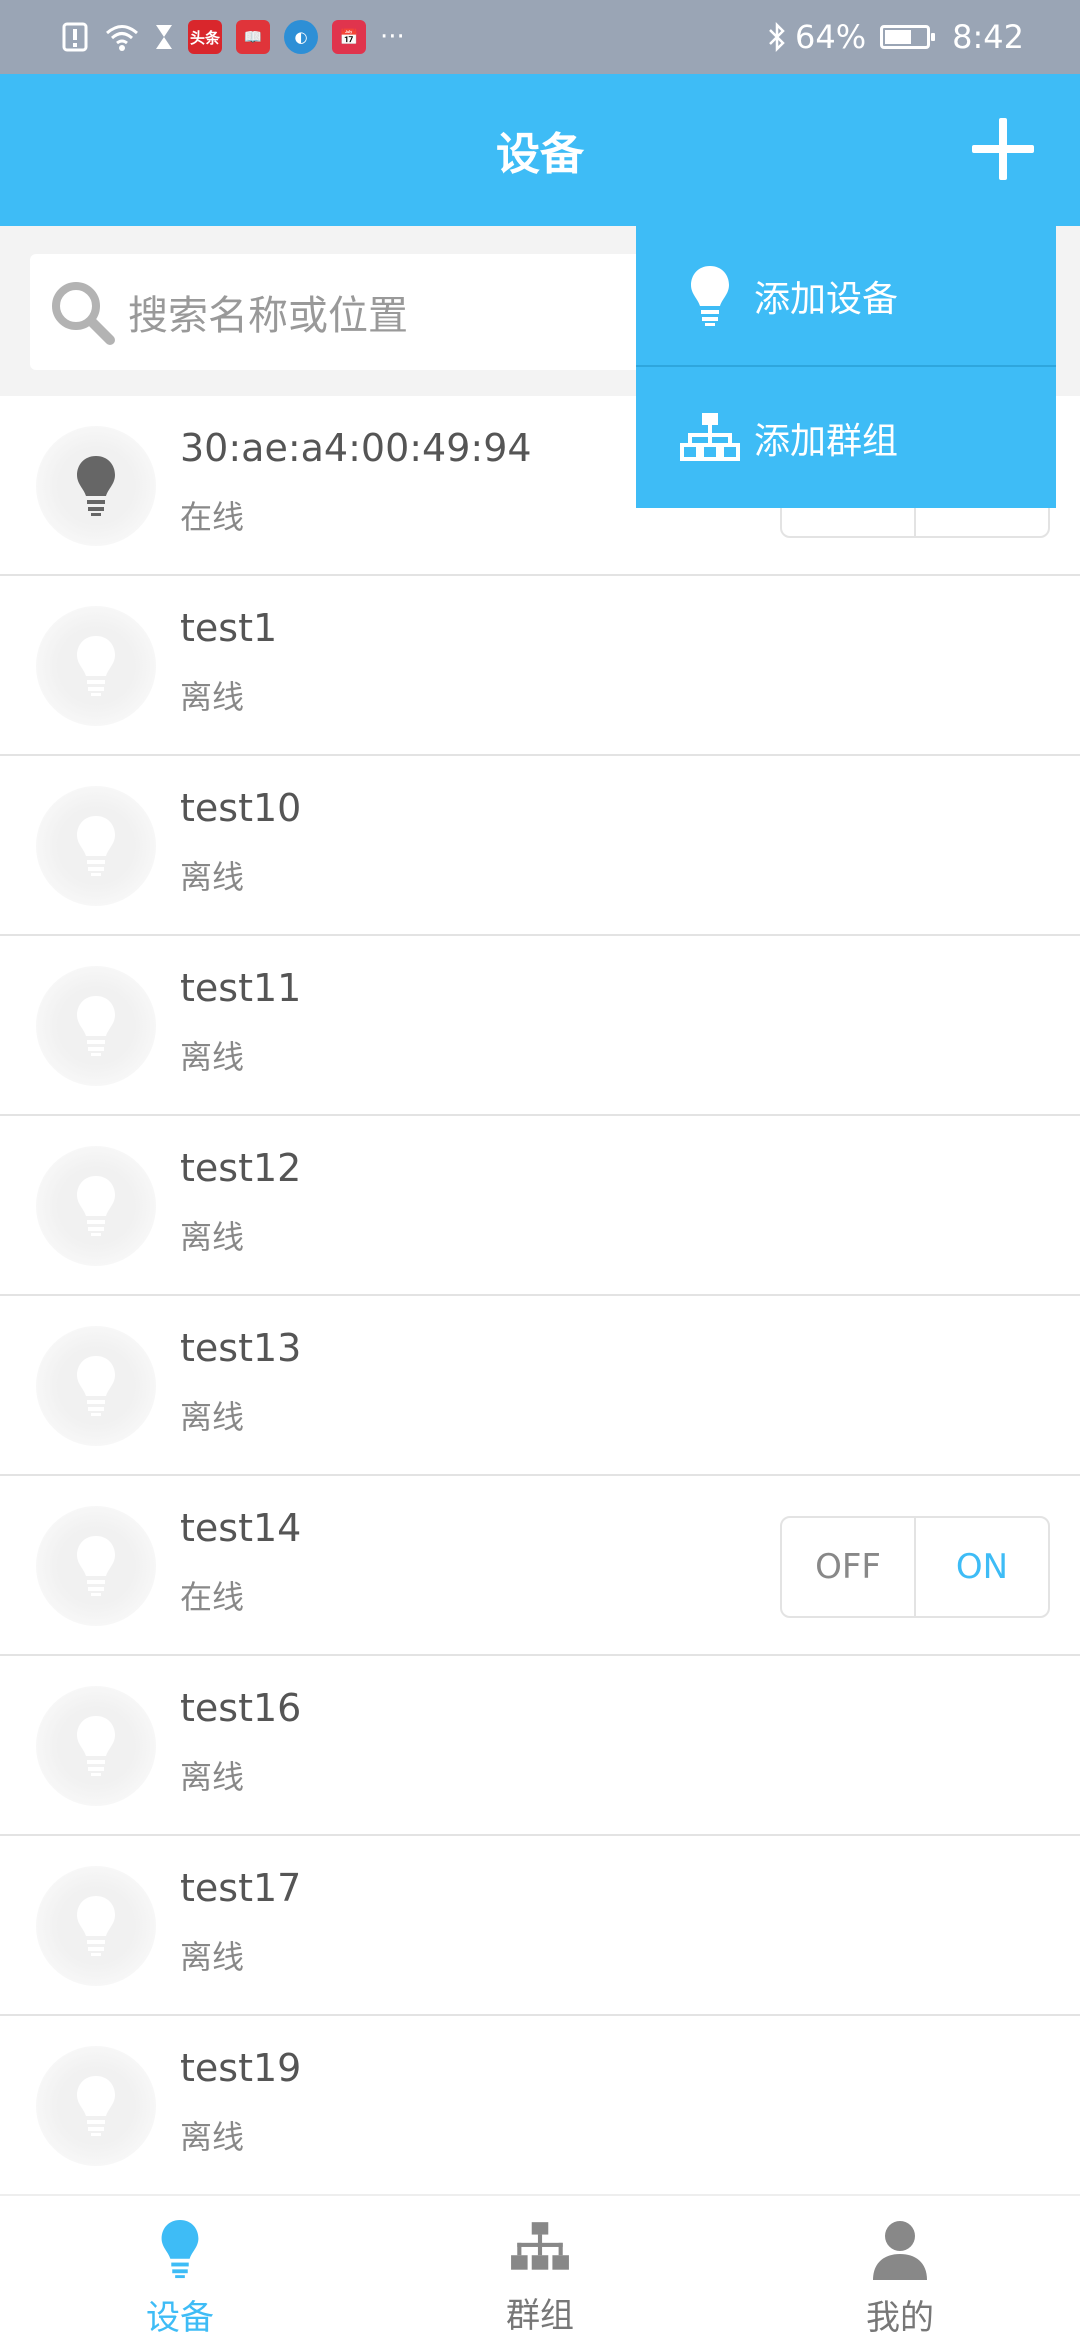 Image resolution: width=1080 pixels, height=2340 pixels. I want to click on device-row: test19 离线, so click(540, 2106).